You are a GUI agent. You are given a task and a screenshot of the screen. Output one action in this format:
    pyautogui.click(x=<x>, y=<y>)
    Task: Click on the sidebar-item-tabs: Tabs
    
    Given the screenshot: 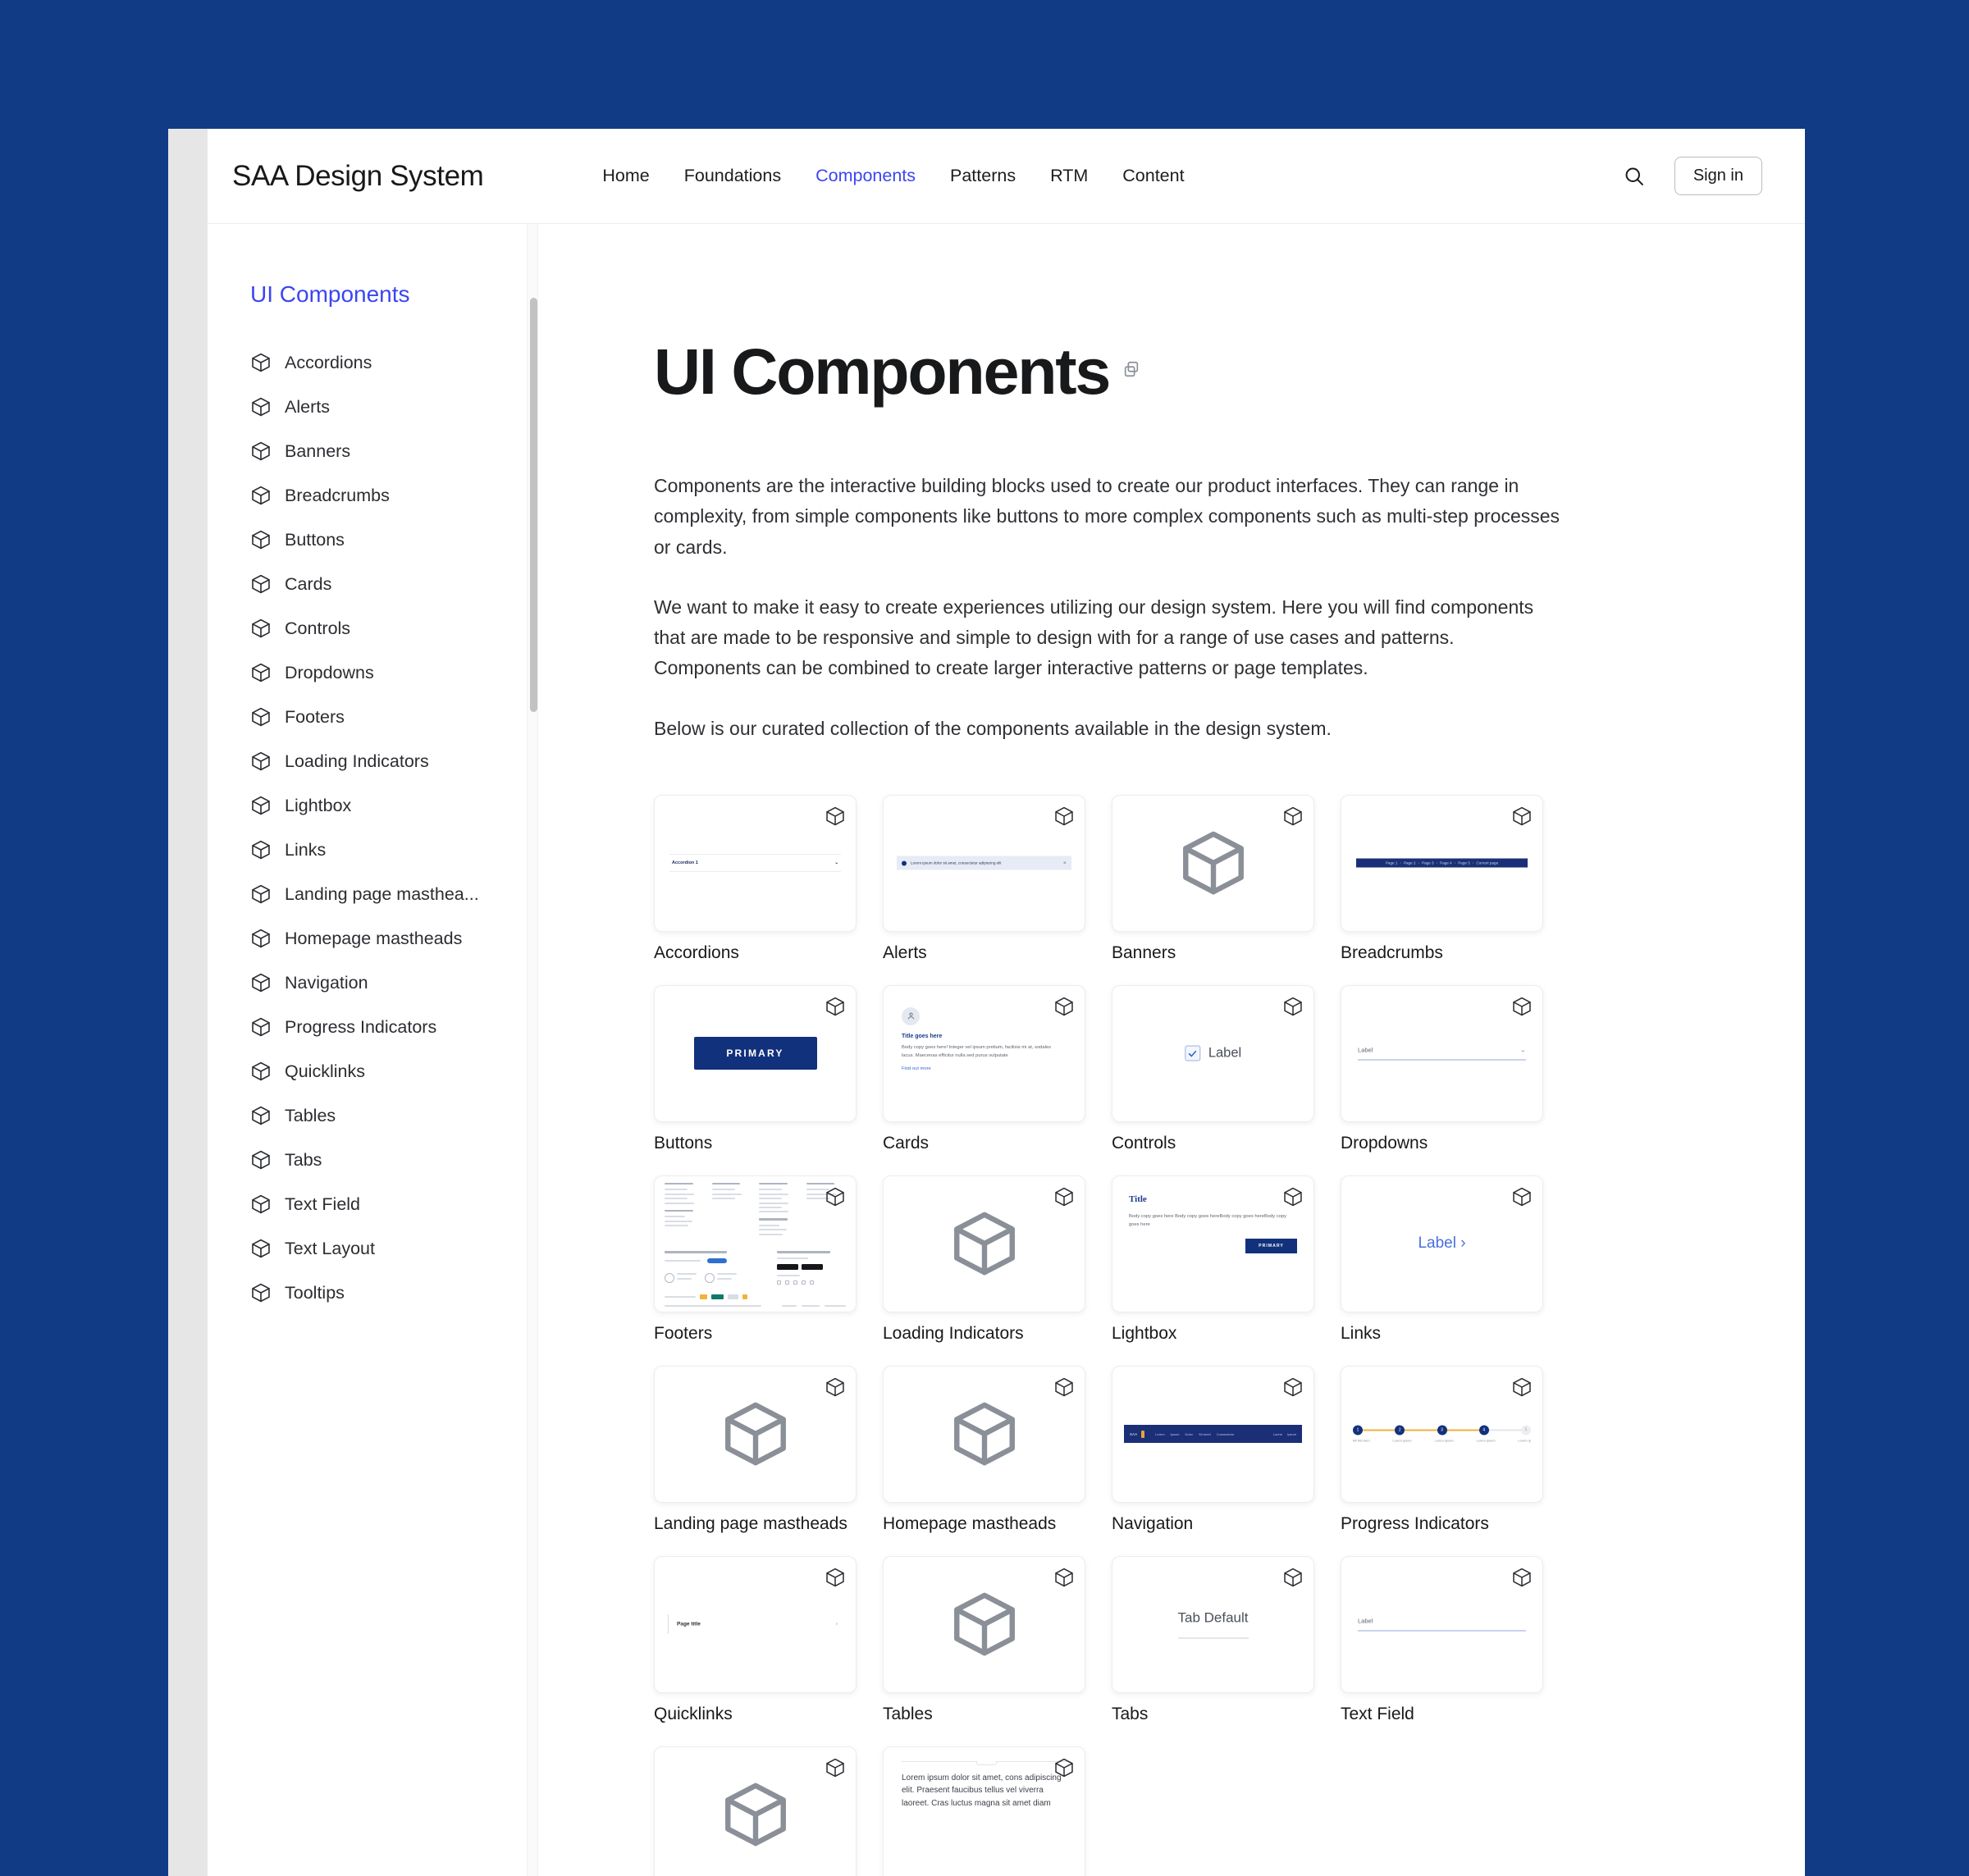 What is the action you would take?
    pyautogui.click(x=388, y=1160)
    